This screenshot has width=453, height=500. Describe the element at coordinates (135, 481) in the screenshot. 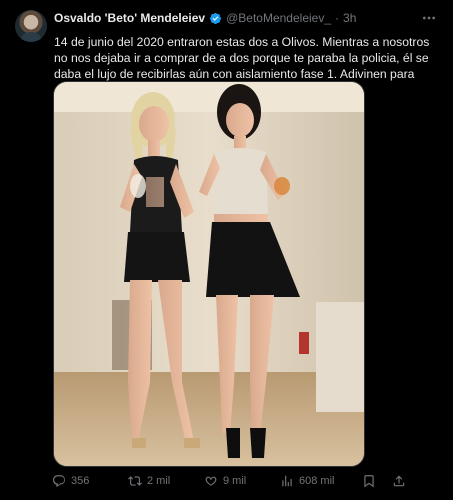

I see `retweet-icon` at that location.